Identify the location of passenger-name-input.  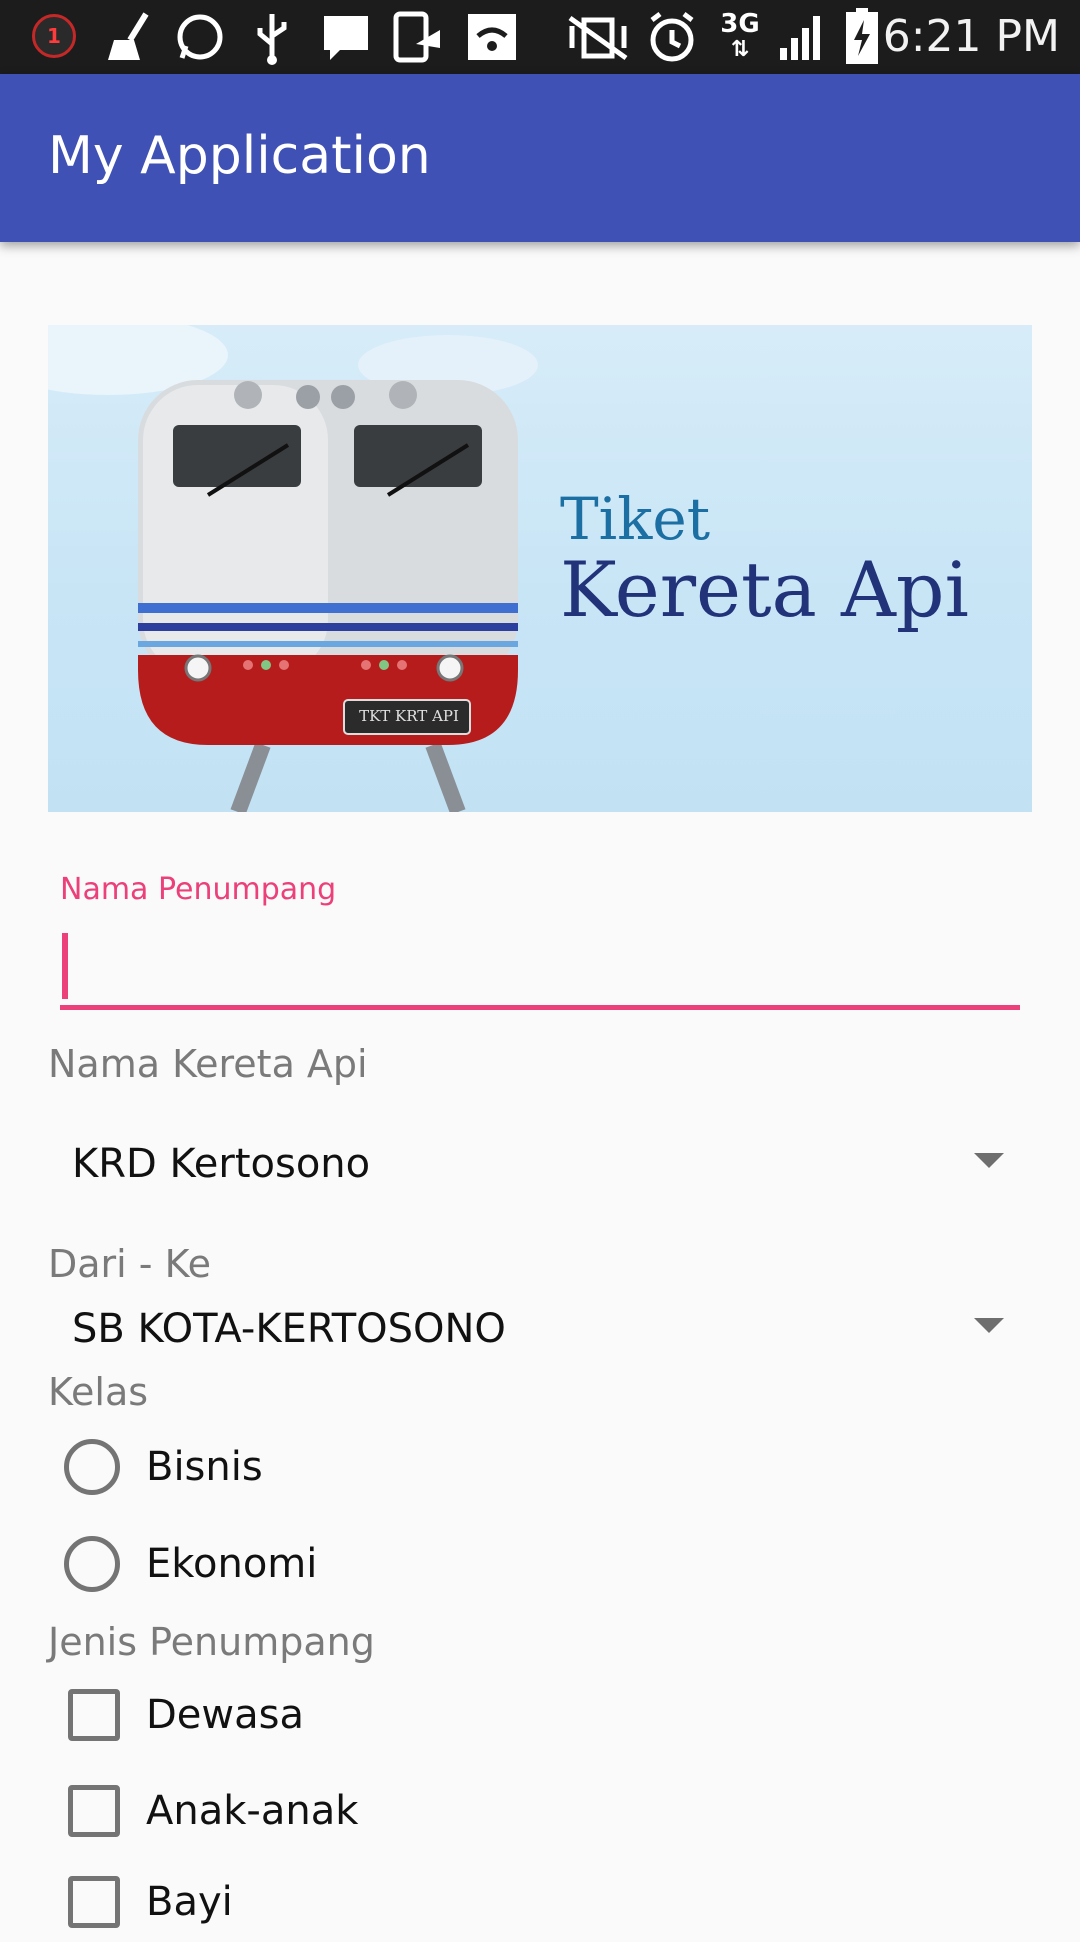
(540, 970).